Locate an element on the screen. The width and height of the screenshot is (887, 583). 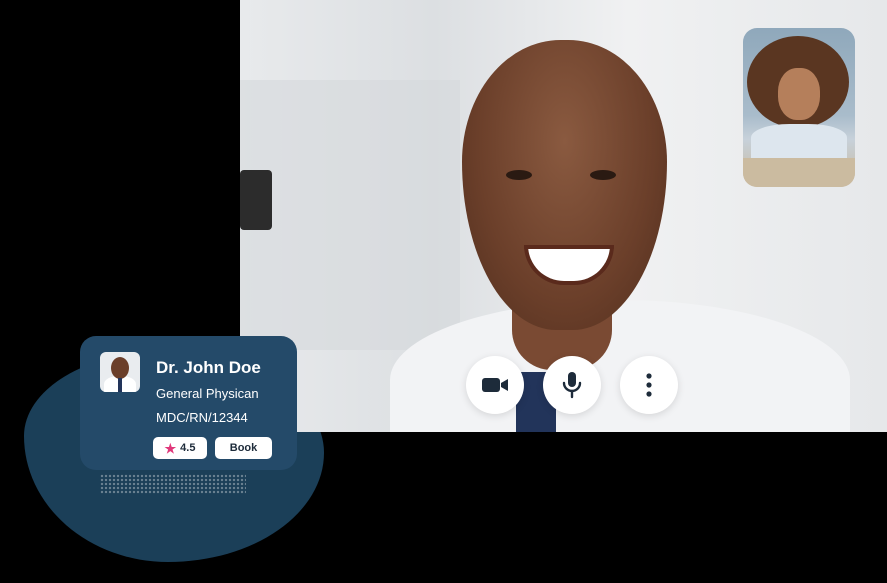
patient-desk is located at coordinates (799, 172).